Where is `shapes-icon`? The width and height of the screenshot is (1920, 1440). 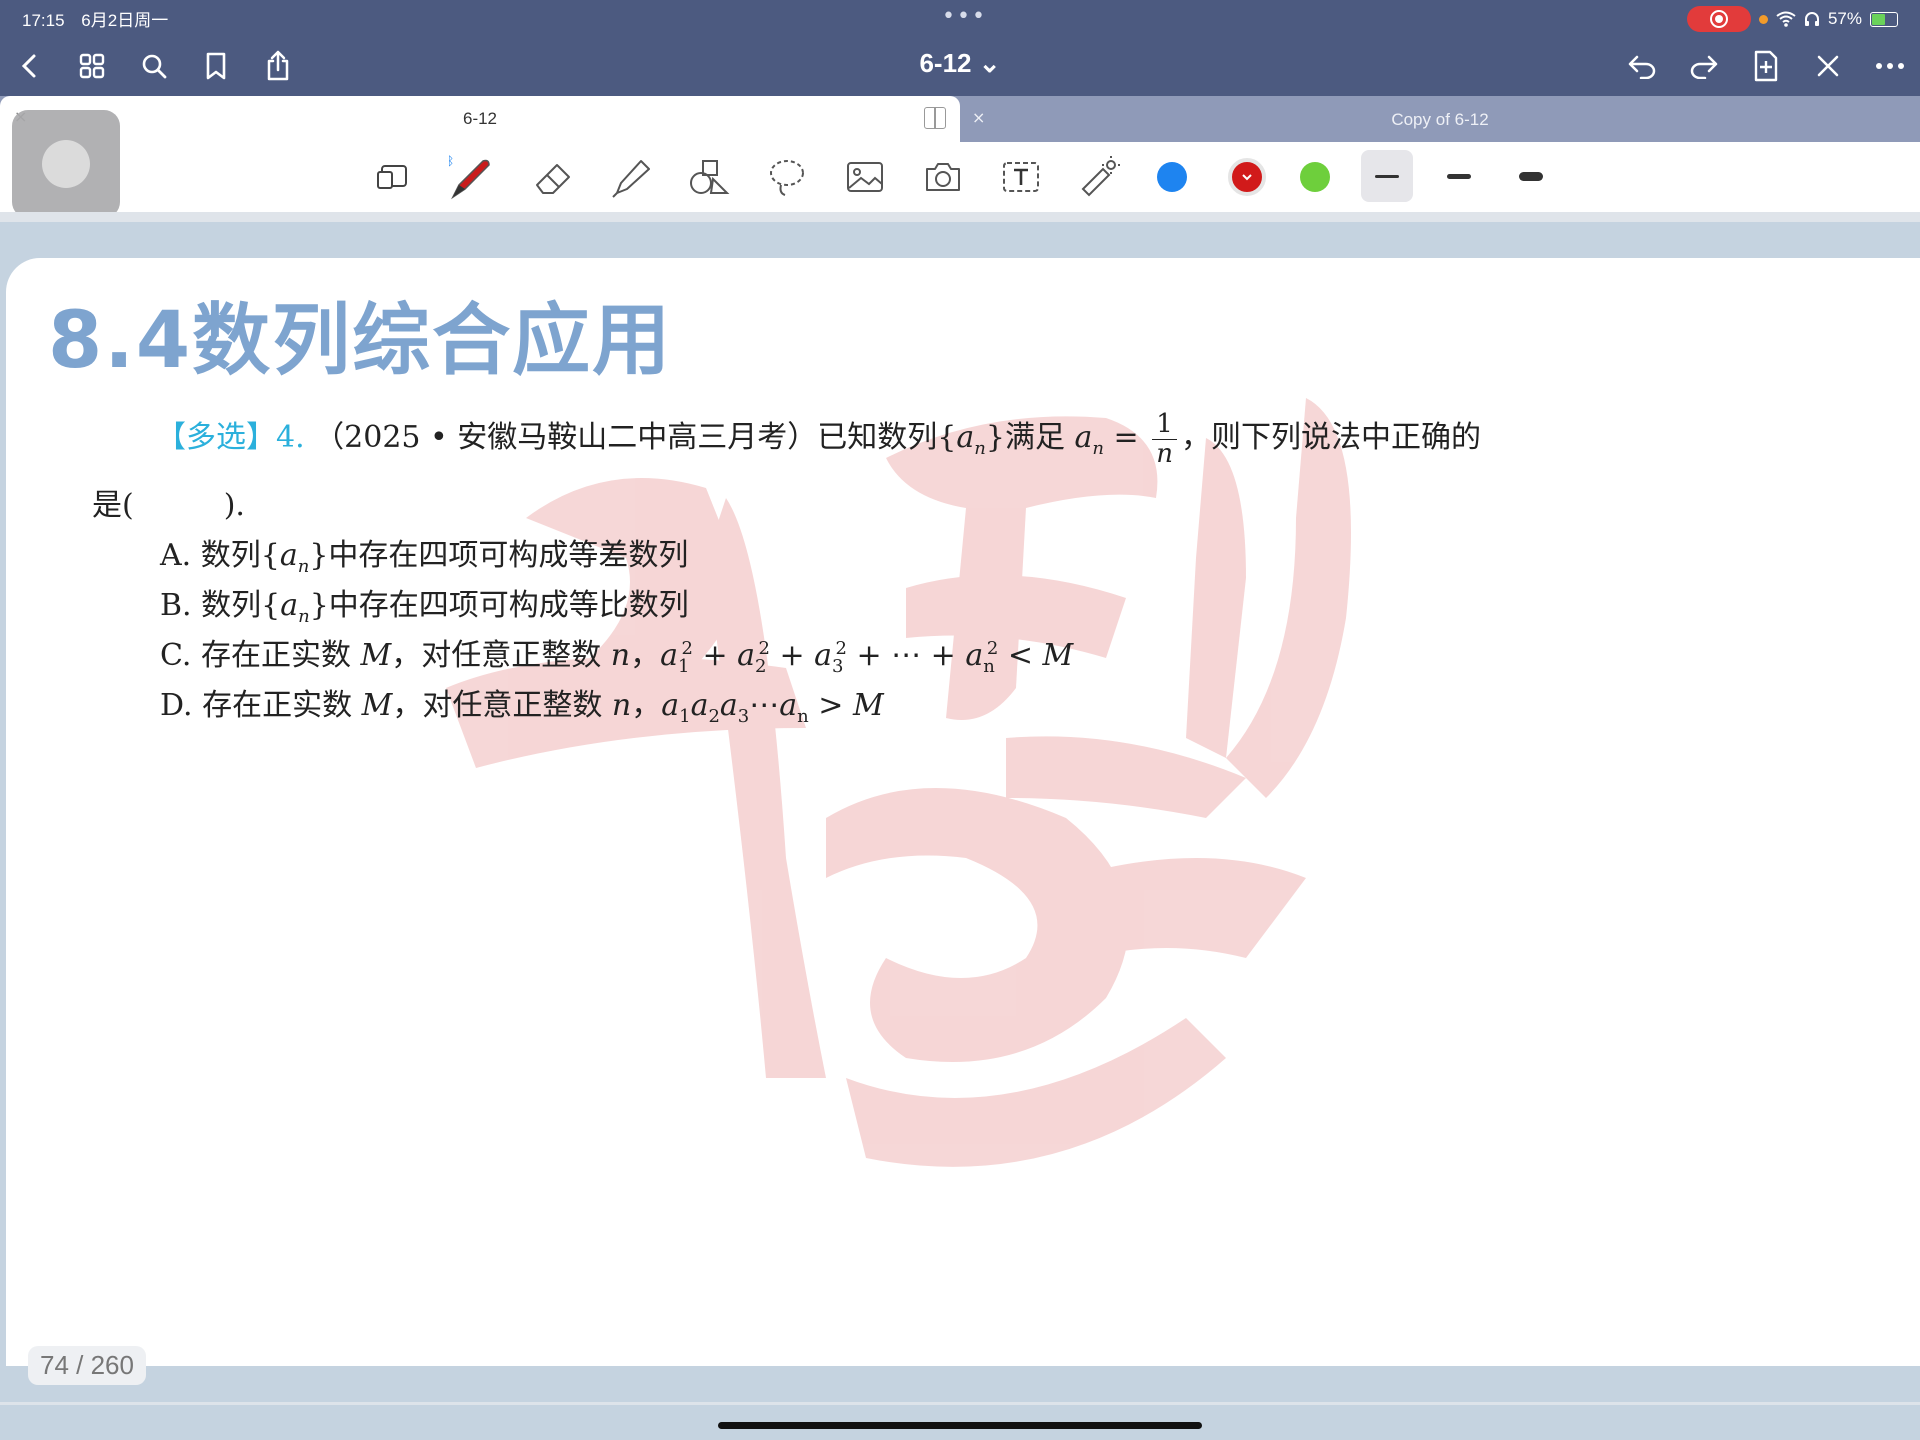
shapes-icon is located at coordinates (709, 177).